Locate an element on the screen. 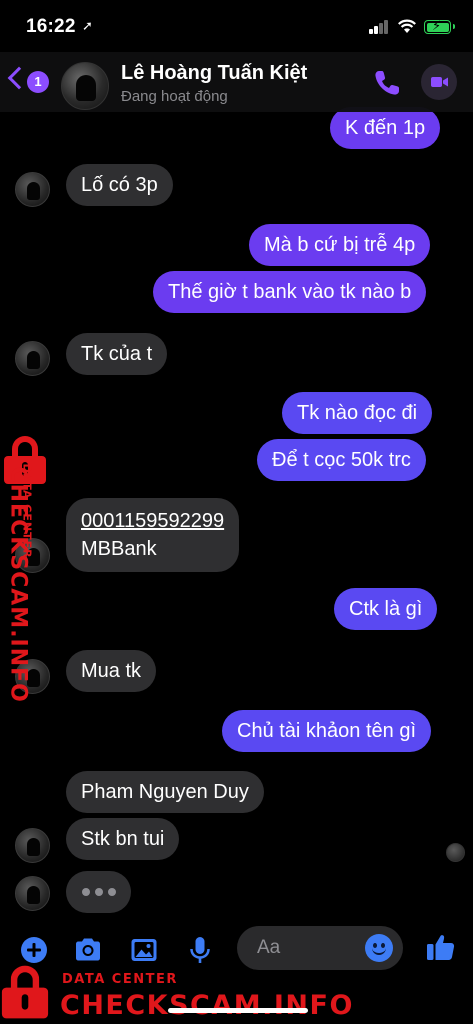  message-bubble-outgoing: Tk nào đọc đi is located at coordinates (357, 413).